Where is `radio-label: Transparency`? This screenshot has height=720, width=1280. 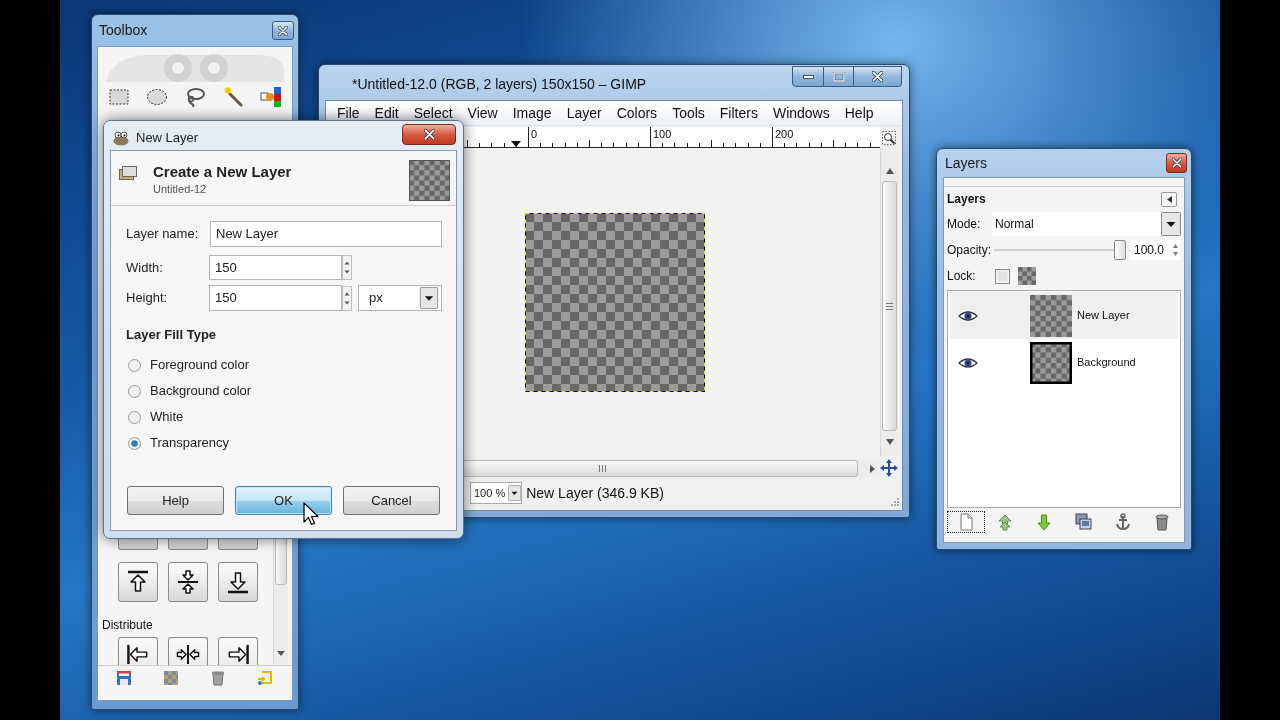 radio-label: Transparency is located at coordinates (189, 443).